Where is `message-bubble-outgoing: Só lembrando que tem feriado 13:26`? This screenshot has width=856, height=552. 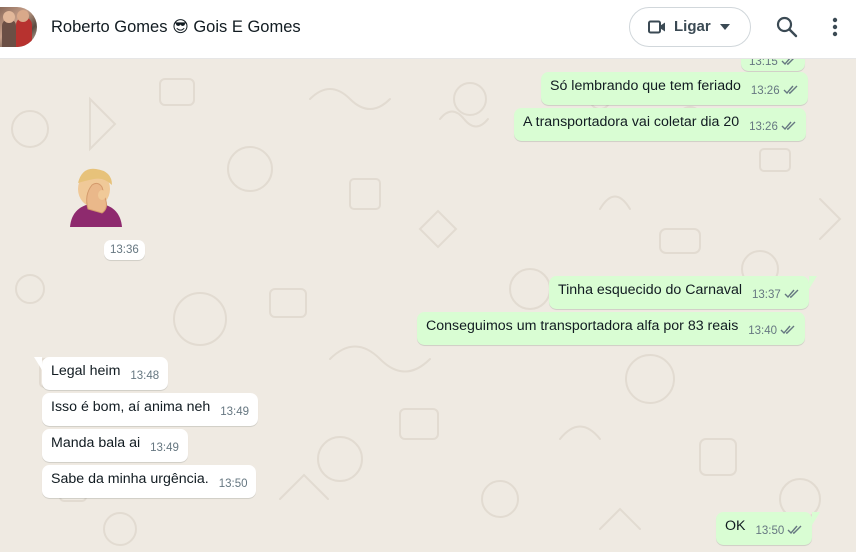
message-bubble-outgoing: Só lembrando que tem feriado 13:26 is located at coordinates (674, 88).